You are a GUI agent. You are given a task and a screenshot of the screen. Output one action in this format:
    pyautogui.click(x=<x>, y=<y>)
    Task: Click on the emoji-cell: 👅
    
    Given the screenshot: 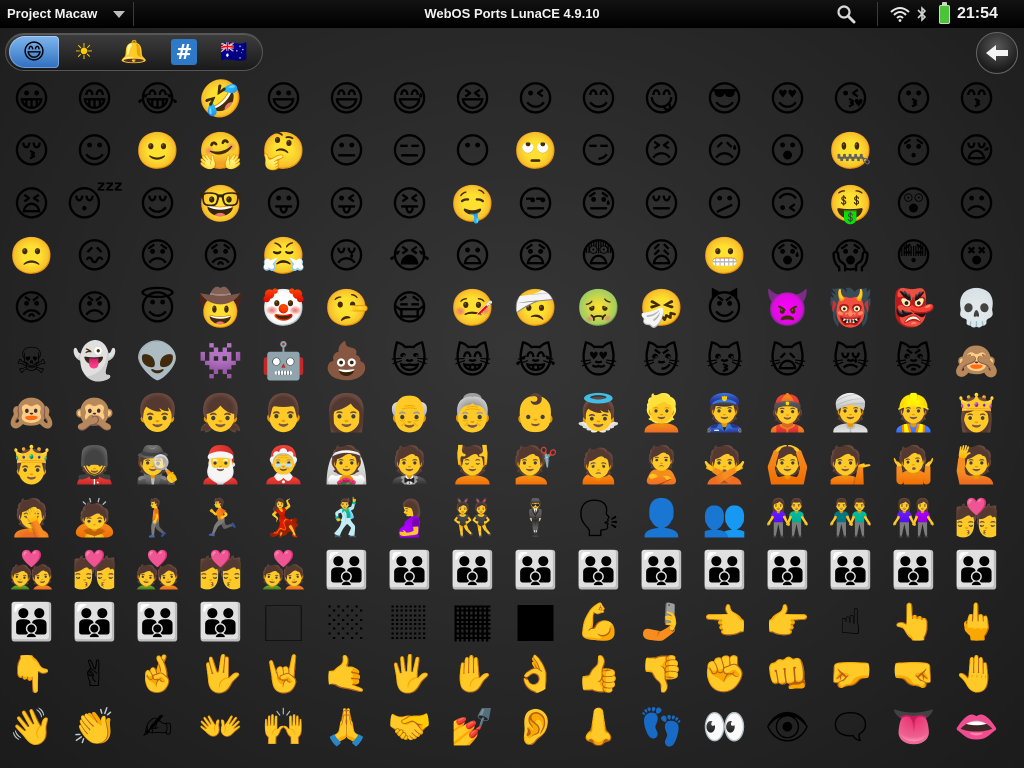 What is the action you would take?
    pyautogui.click(x=913, y=728)
    